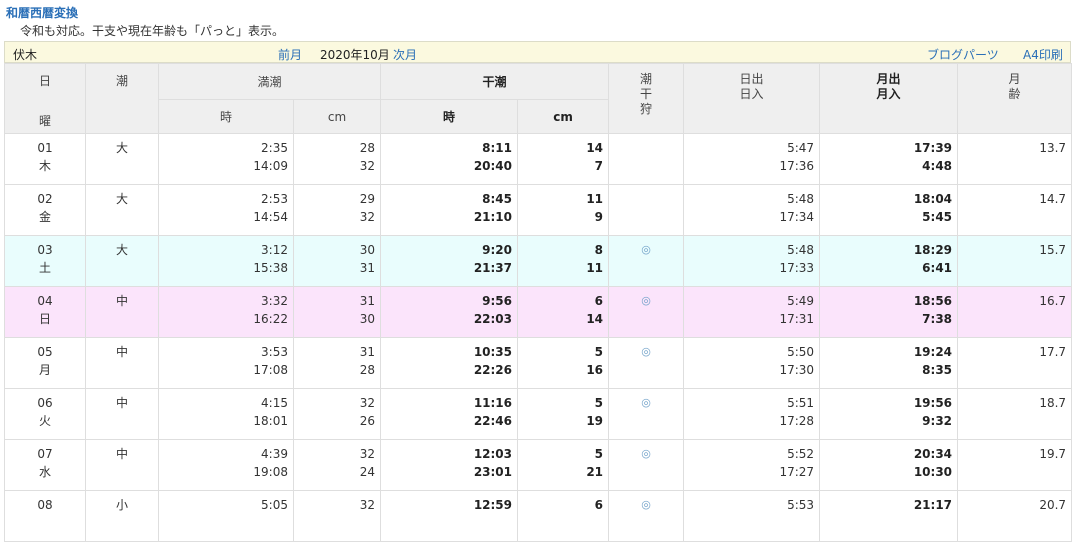  Describe the element at coordinates (25, 55) in the screenshot. I see `location-name: 伏木` at that location.